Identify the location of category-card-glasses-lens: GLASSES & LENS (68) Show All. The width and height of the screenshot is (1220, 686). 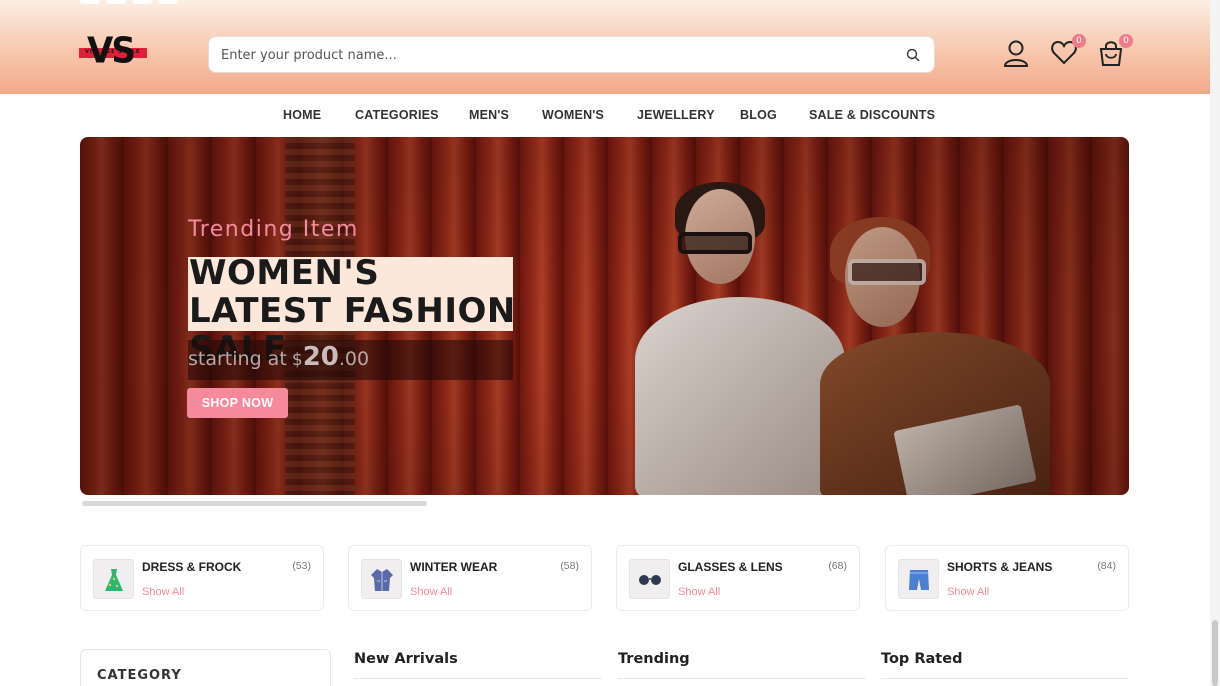
(738, 578).